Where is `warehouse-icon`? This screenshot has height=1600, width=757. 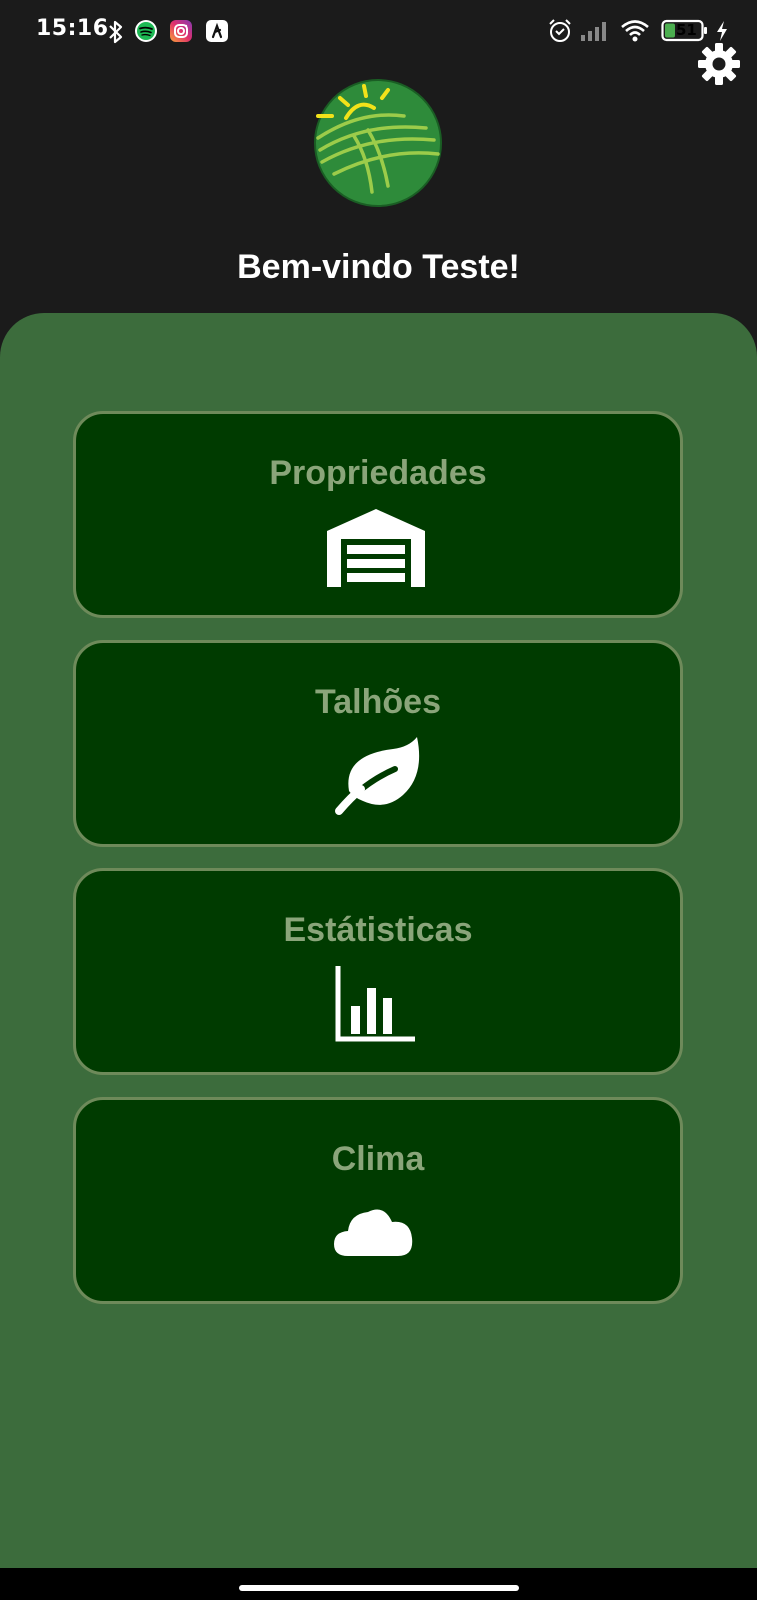 warehouse-icon is located at coordinates (376, 548).